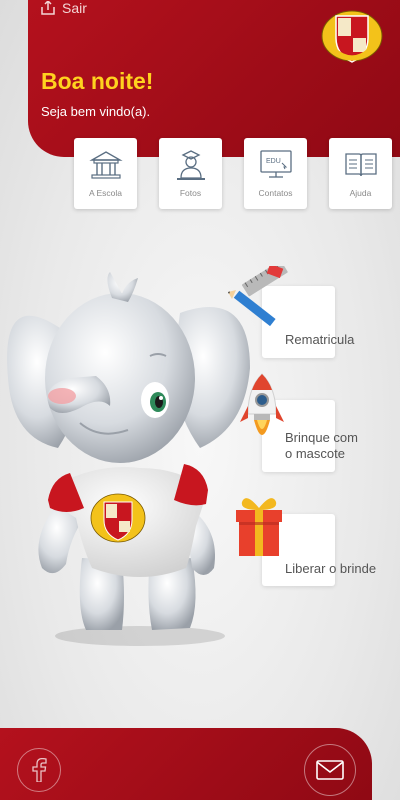 The image size is (400, 800). I want to click on svg-text: EDU, so click(273, 161).